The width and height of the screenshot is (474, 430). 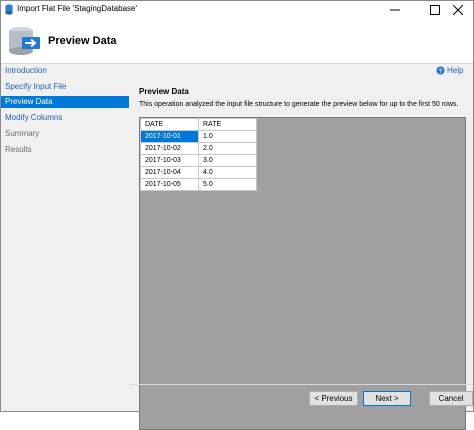 What do you see at coordinates (301, 384) in the screenshot?
I see `footer-divider` at bounding box center [301, 384].